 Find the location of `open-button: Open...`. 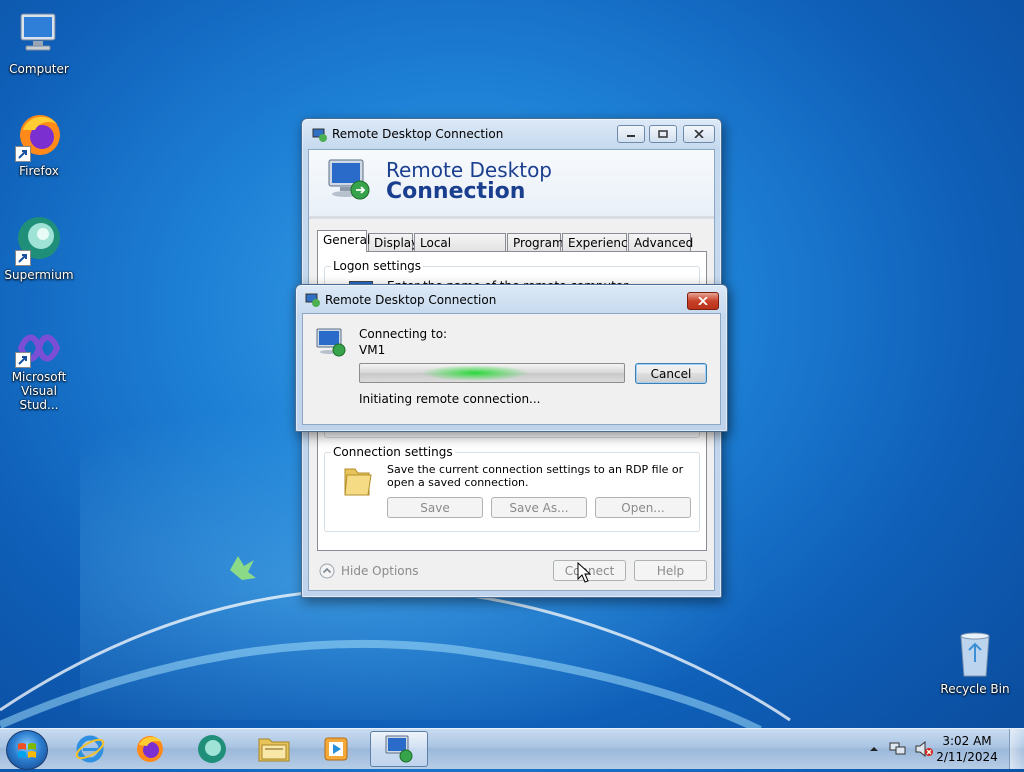

open-button: Open... is located at coordinates (643, 507).